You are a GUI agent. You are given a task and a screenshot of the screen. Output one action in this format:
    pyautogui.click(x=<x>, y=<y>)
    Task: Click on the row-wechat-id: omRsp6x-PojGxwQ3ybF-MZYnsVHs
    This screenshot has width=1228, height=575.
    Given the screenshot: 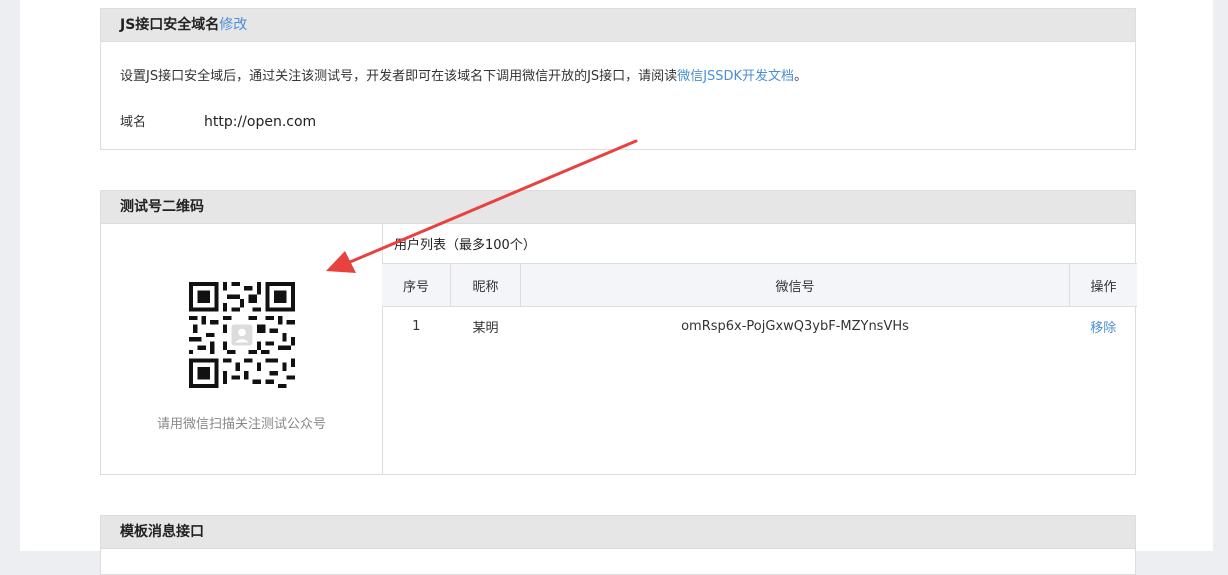 What is the action you would take?
    pyautogui.click(x=795, y=326)
    